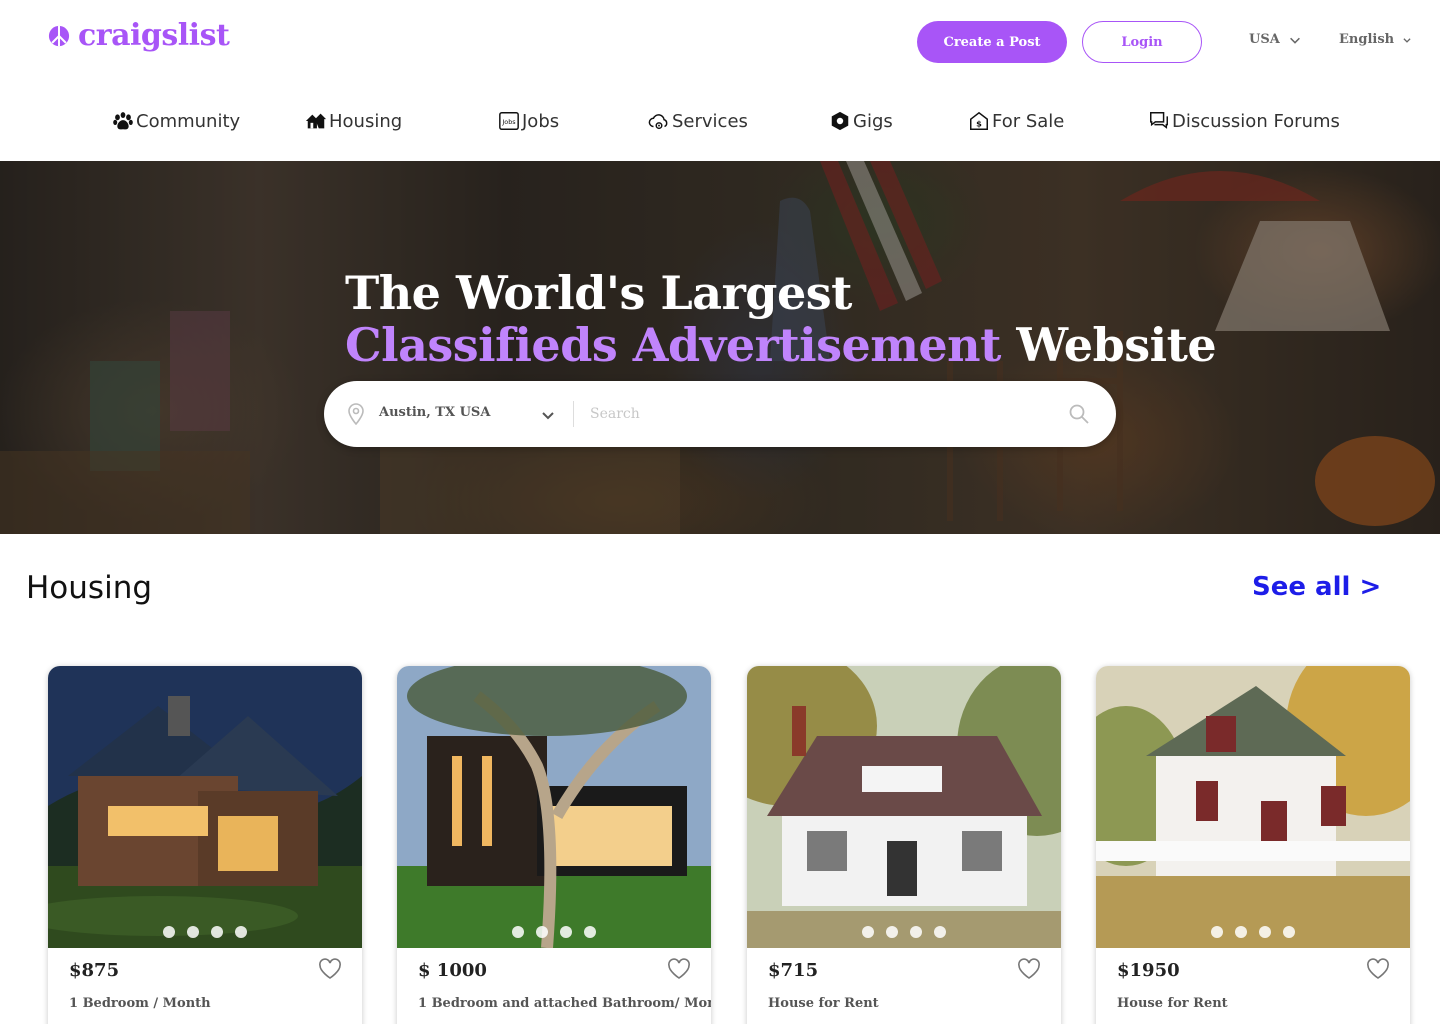 The width and height of the screenshot is (1440, 1024). What do you see at coordinates (434, 412) in the screenshot?
I see `location-select: Austin, TX USA` at bounding box center [434, 412].